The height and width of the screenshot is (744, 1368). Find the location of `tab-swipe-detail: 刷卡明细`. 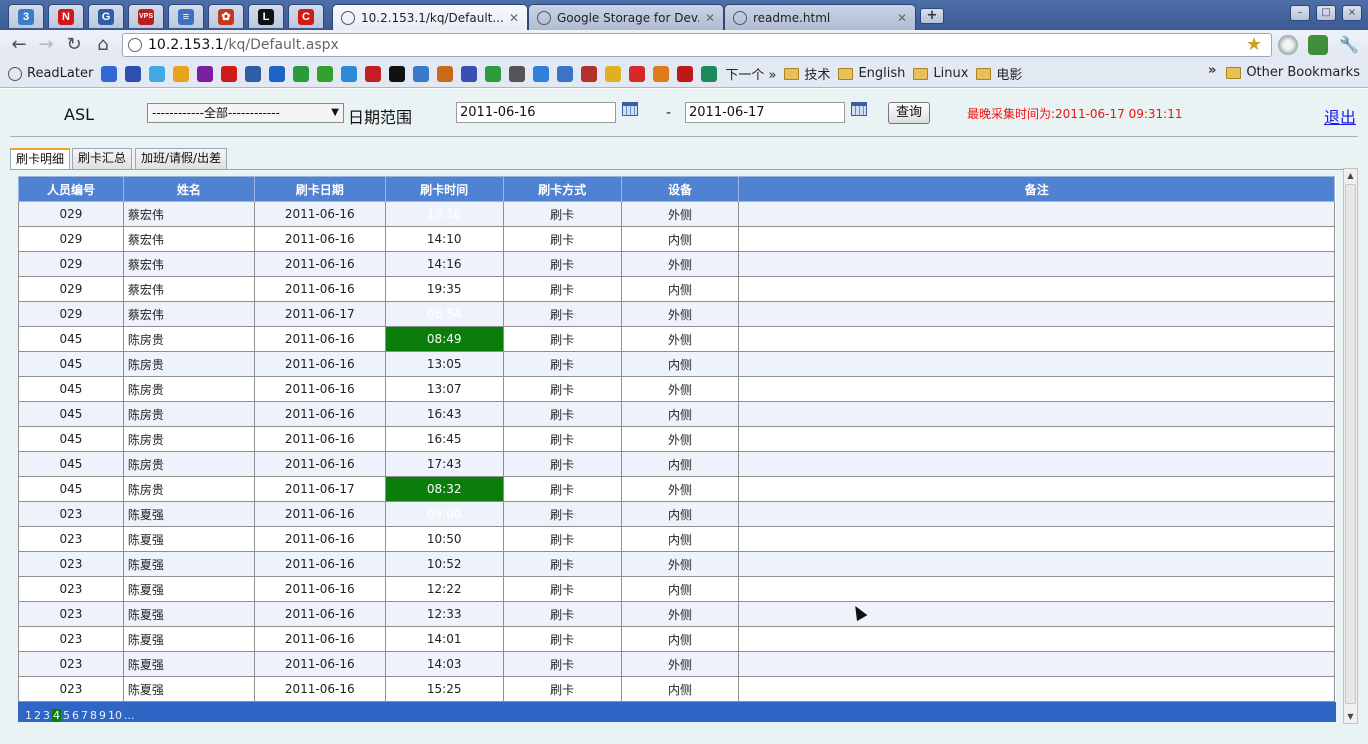

tab-swipe-detail: 刷卡明细 is located at coordinates (40, 159).